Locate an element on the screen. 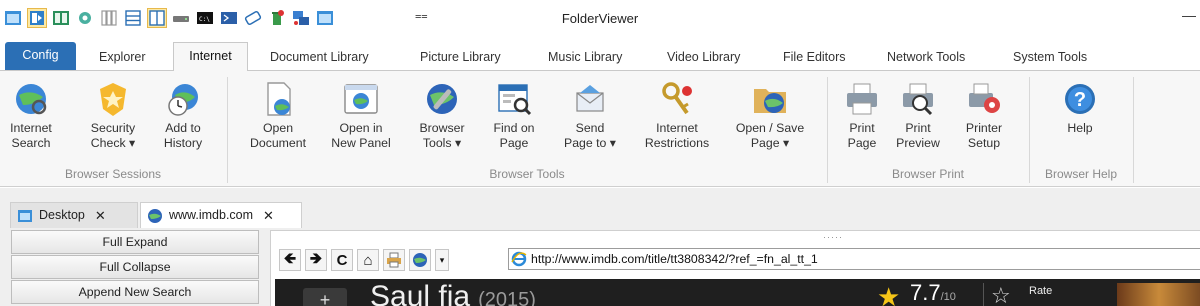 The width and height of the screenshot is (1200, 306). network-icon is located at coordinates (301, 18).